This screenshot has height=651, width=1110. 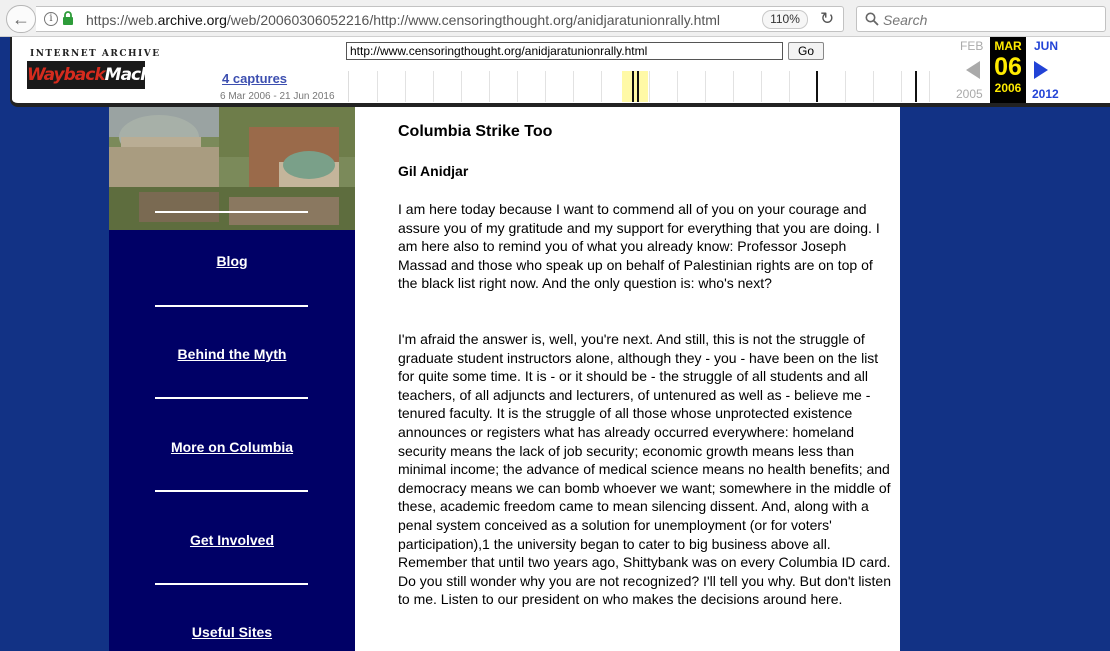 What do you see at coordinates (1008, 67) in the screenshot?
I see `current-day: 06` at bounding box center [1008, 67].